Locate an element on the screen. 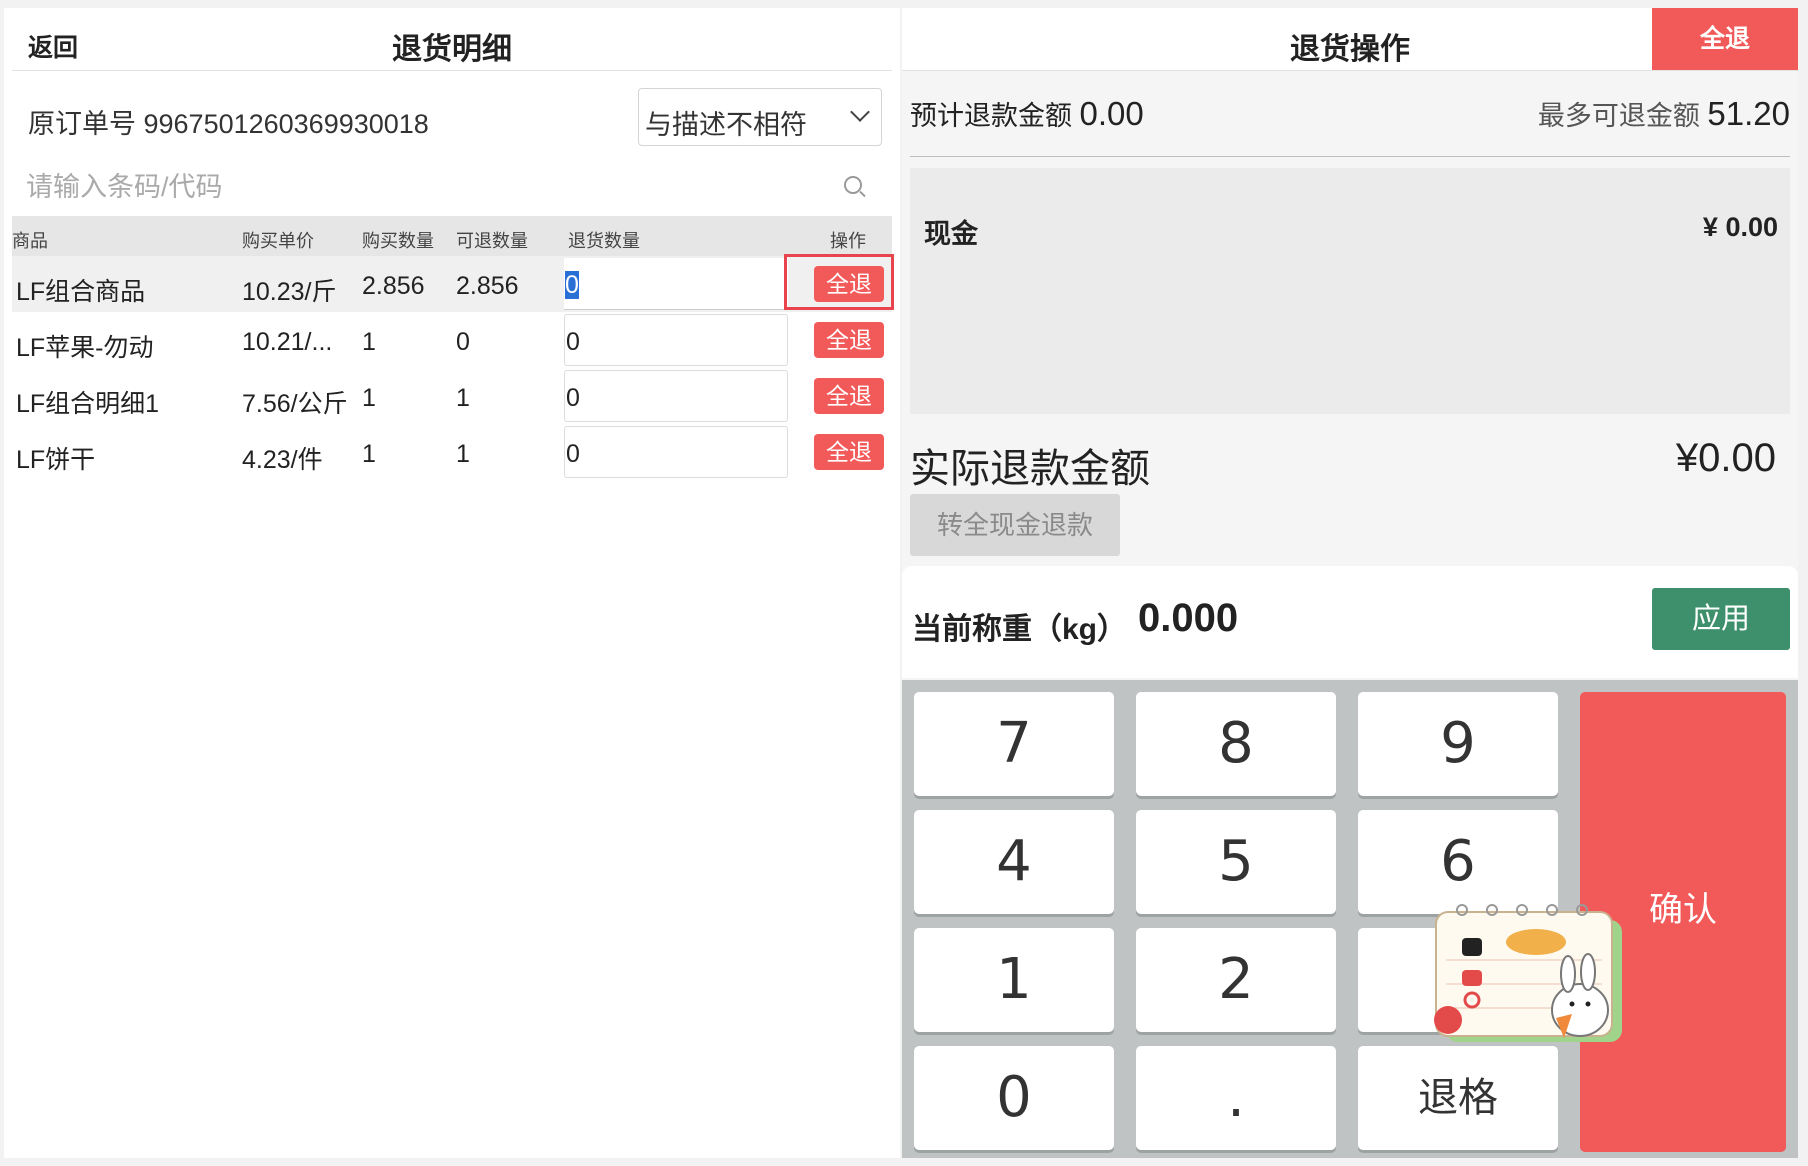  return-detail-title: 退货明细 is located at coordinates (452, 49).